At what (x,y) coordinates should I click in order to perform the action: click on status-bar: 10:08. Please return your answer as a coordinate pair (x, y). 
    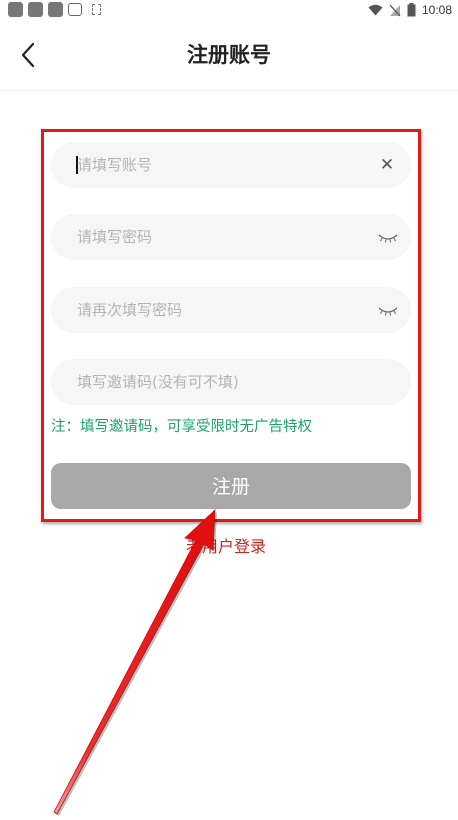
    Looking at the image, I should click on (229, 10).